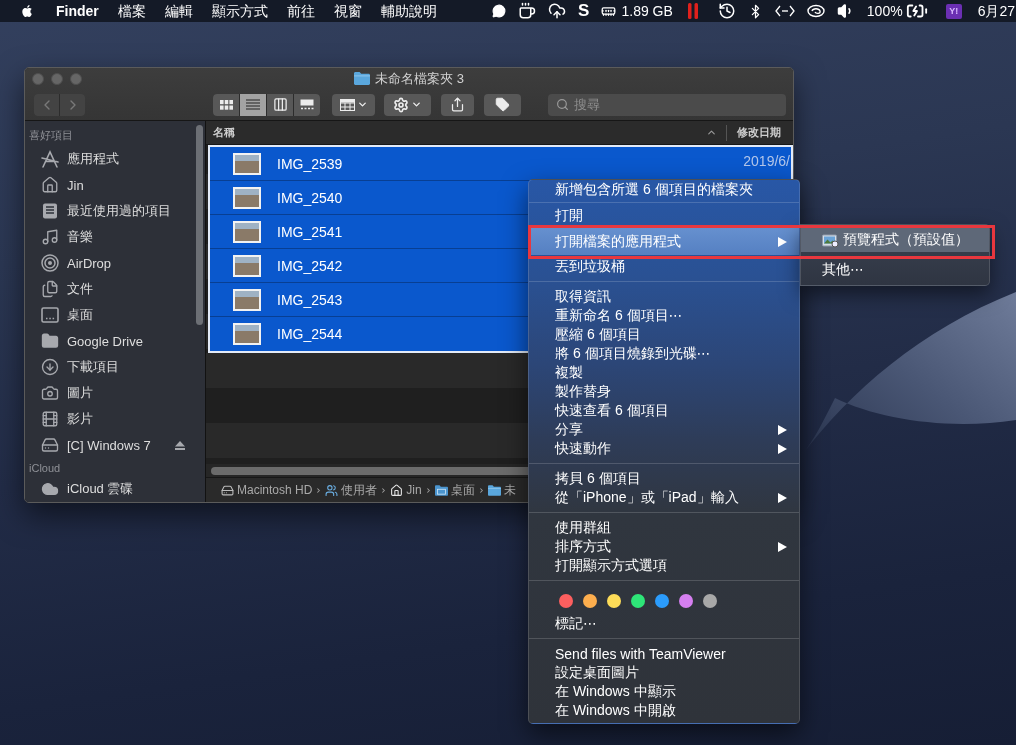 Image resolution: width=1016 pixels, height=745 pixels. What do you see at coordinates (454, 490) in the screenshot?
I see `path-item: 桌面` at bounding box center [454, 490].